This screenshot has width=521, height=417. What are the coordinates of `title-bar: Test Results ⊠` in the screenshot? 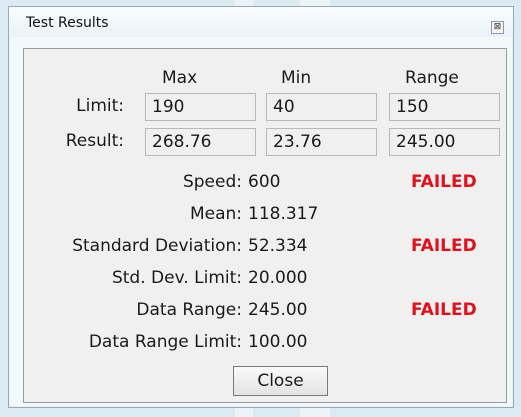 It's located at (261, 22).